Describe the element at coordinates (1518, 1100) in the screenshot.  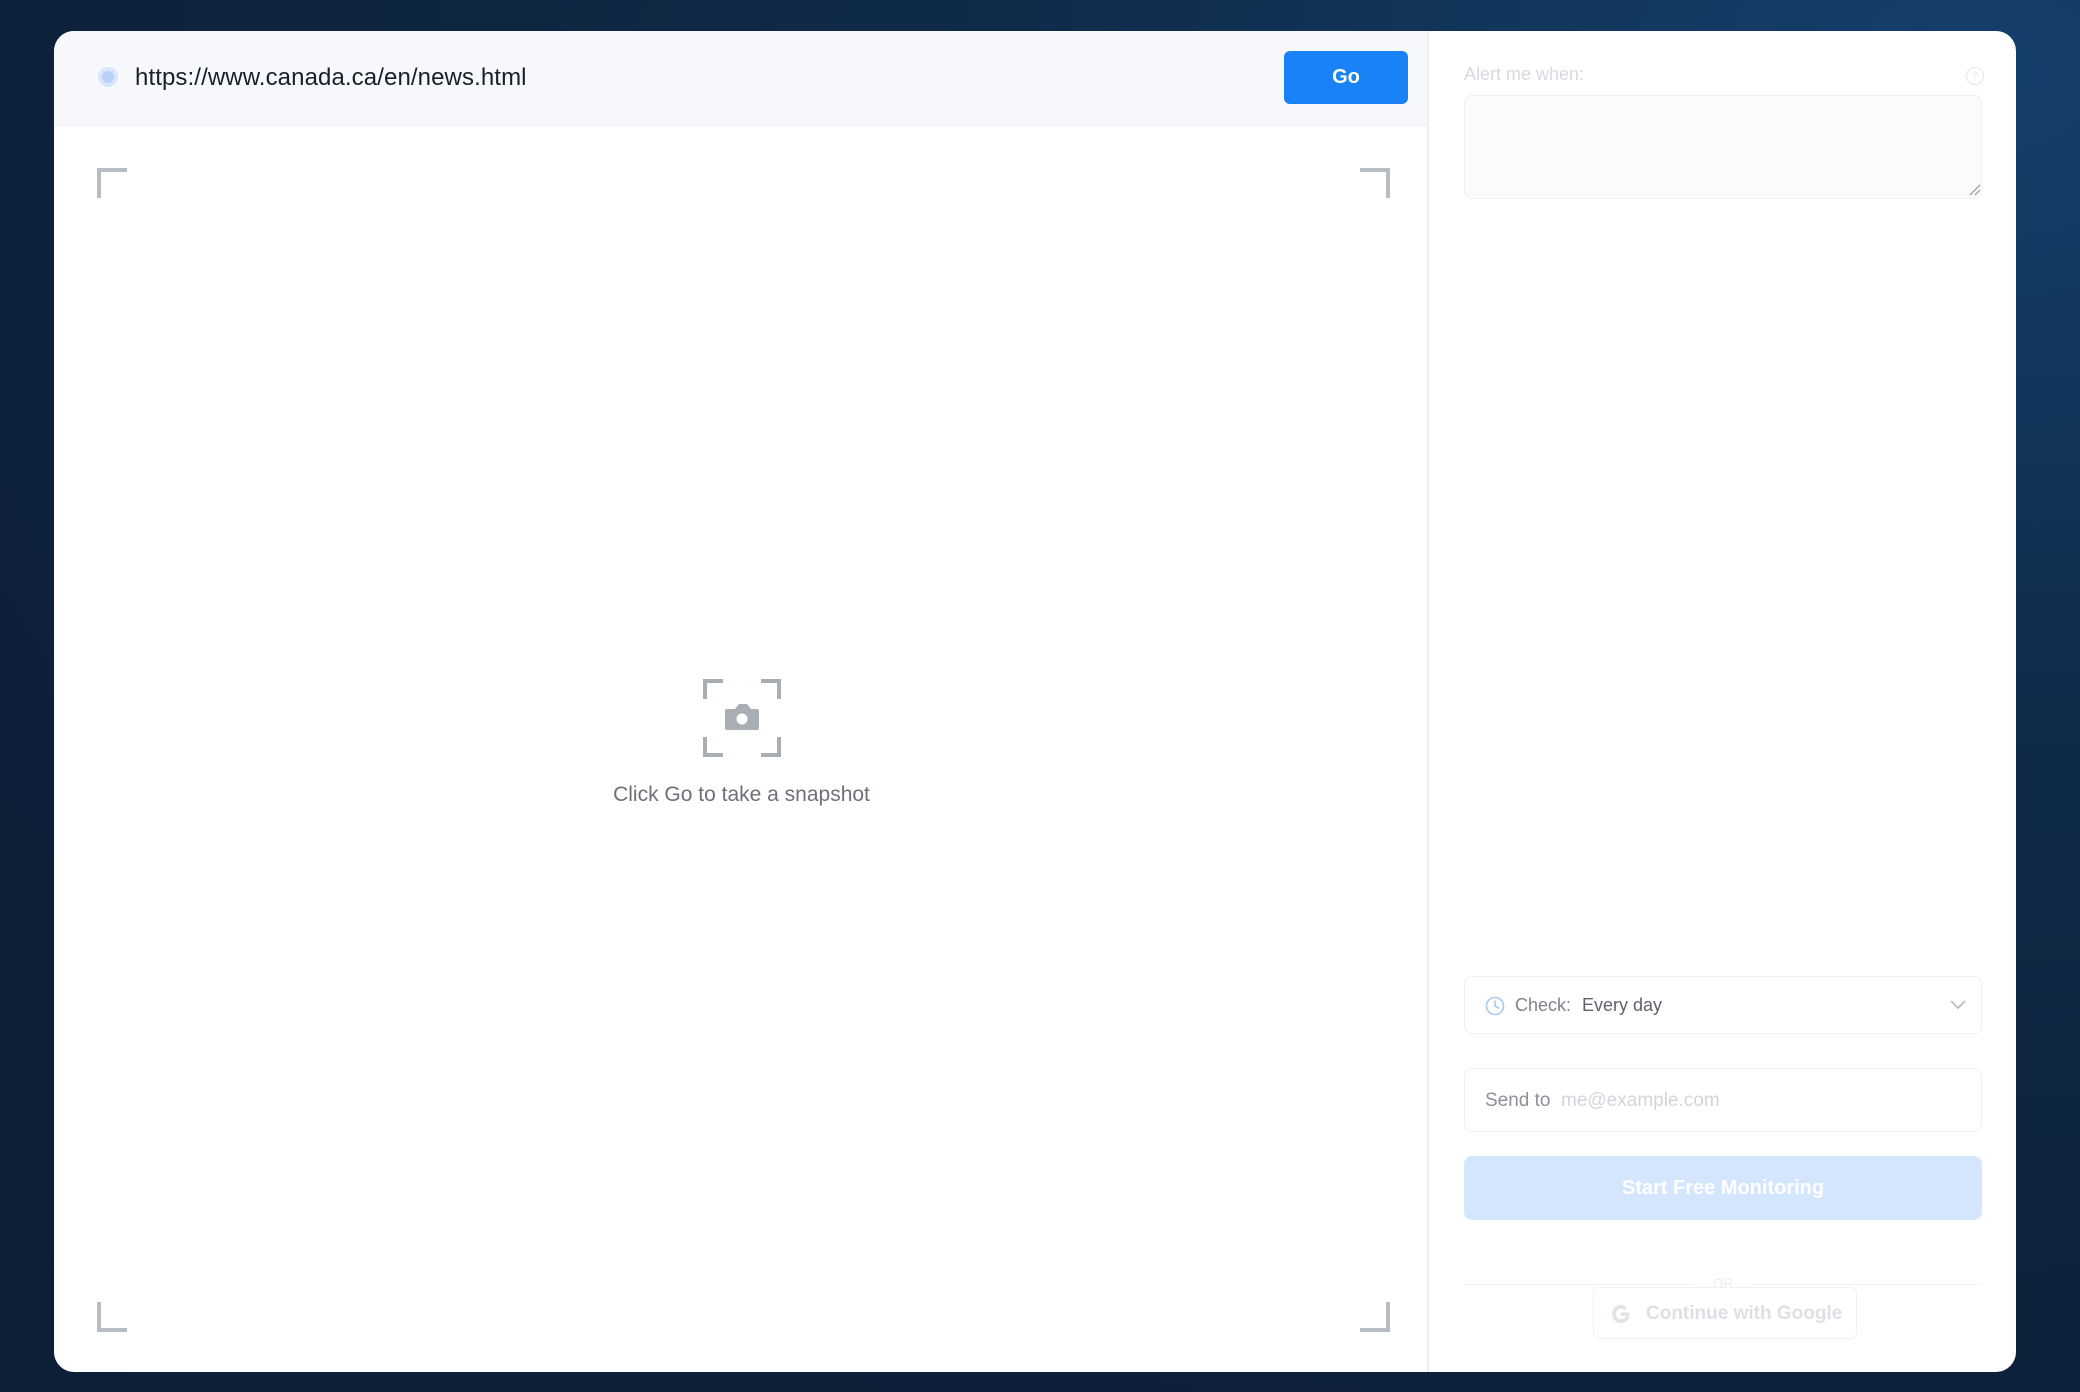
I see `send-to-label: Send to` at that location.